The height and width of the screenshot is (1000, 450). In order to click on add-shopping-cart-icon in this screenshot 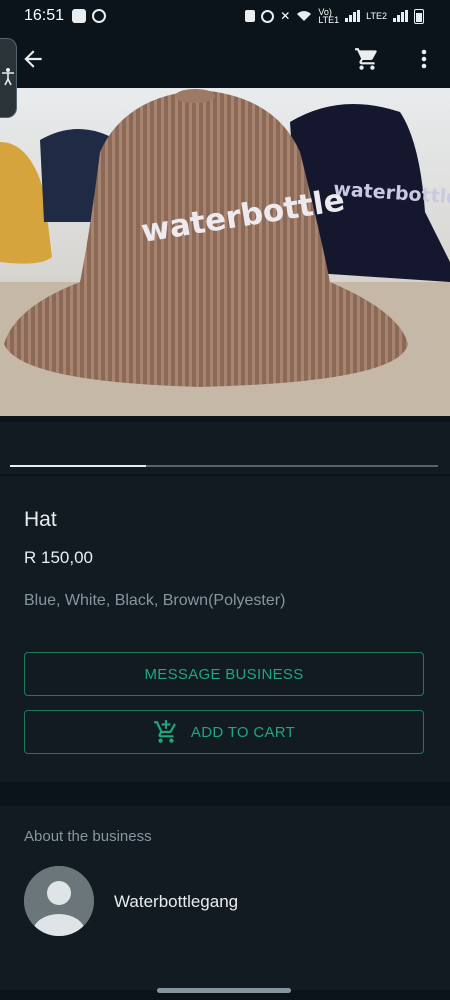, I will do `click(165, 731)`.